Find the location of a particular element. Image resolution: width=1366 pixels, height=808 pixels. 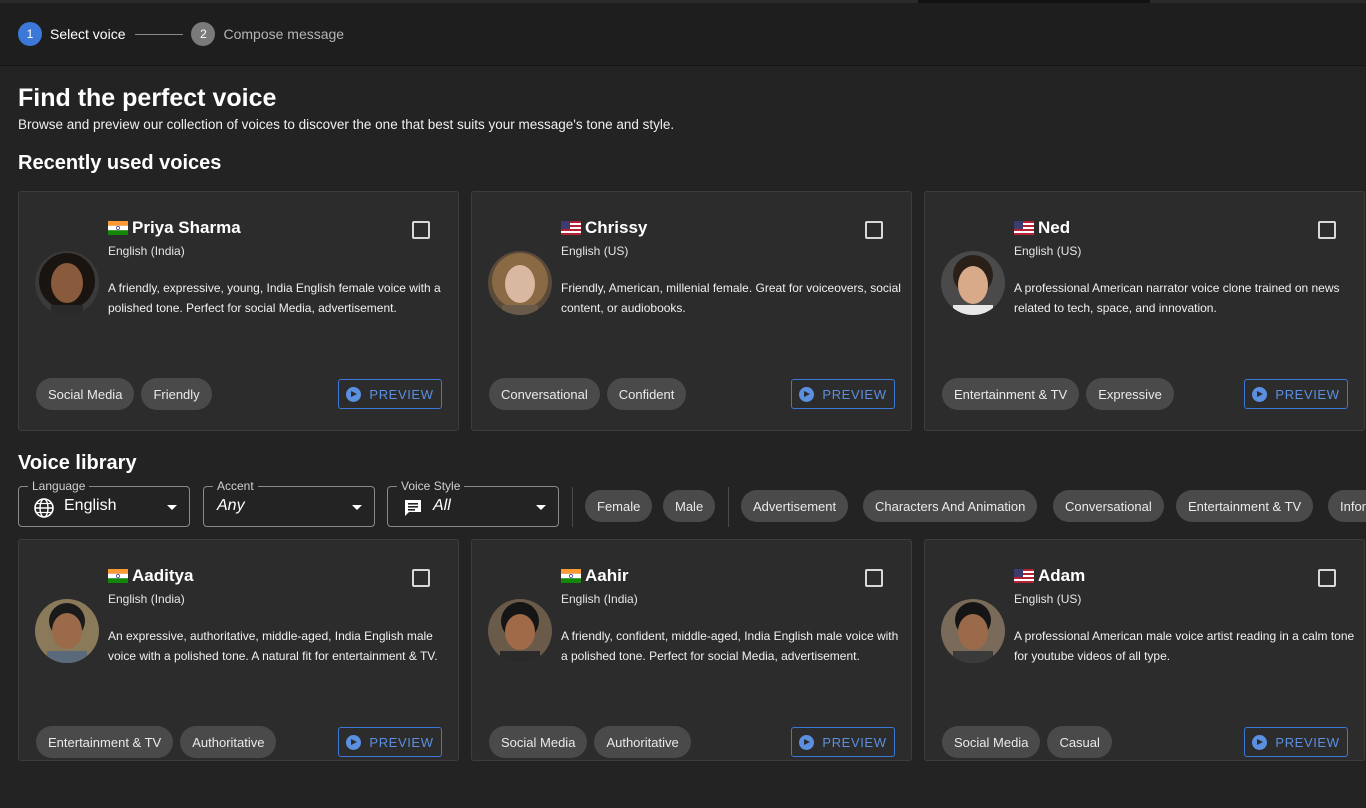

stepper: 1 Select voice 2 Compose message is located at coordinates (683, 34).